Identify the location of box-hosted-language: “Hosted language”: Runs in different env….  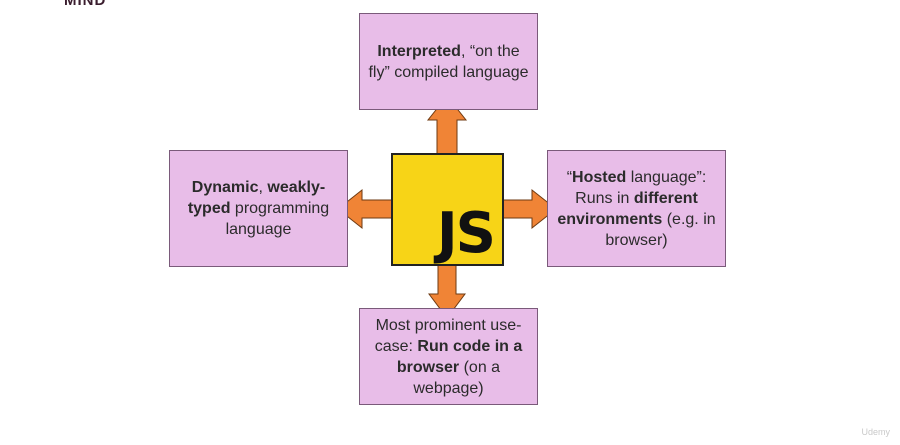
(636, 208).